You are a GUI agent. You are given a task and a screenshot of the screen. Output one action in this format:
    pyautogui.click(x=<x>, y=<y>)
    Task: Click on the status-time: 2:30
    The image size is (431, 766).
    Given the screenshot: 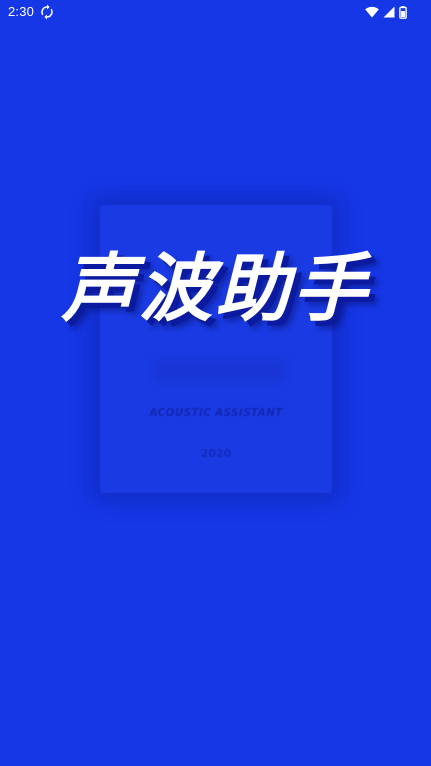 What is the action you would take?
    pyautogui.click(x=21, y=11)
    